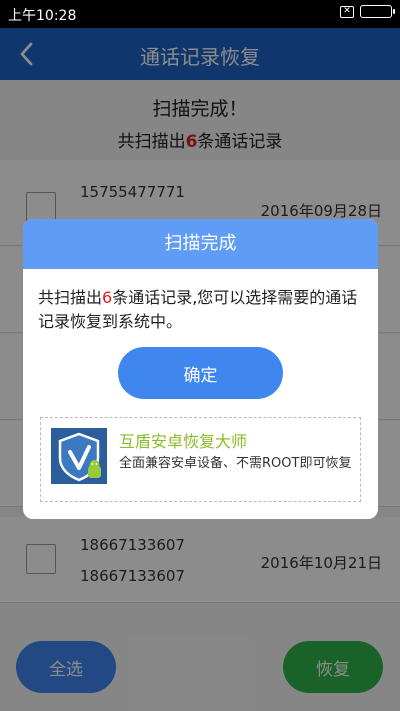 This screenshot has width=400, height=711. Describe the element at coordinates (200, 244) in the screenshot. I see `dialog-title: 扫描完成` at that location.